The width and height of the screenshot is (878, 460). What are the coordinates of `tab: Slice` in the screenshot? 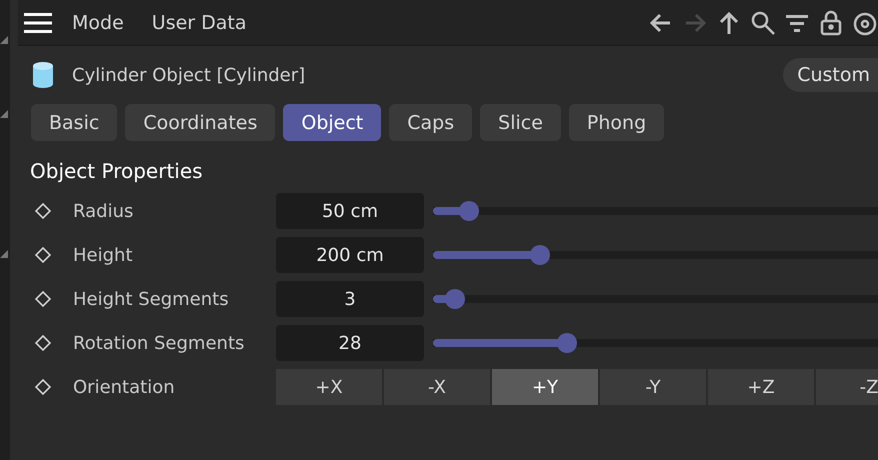 It's located at (520, 122).